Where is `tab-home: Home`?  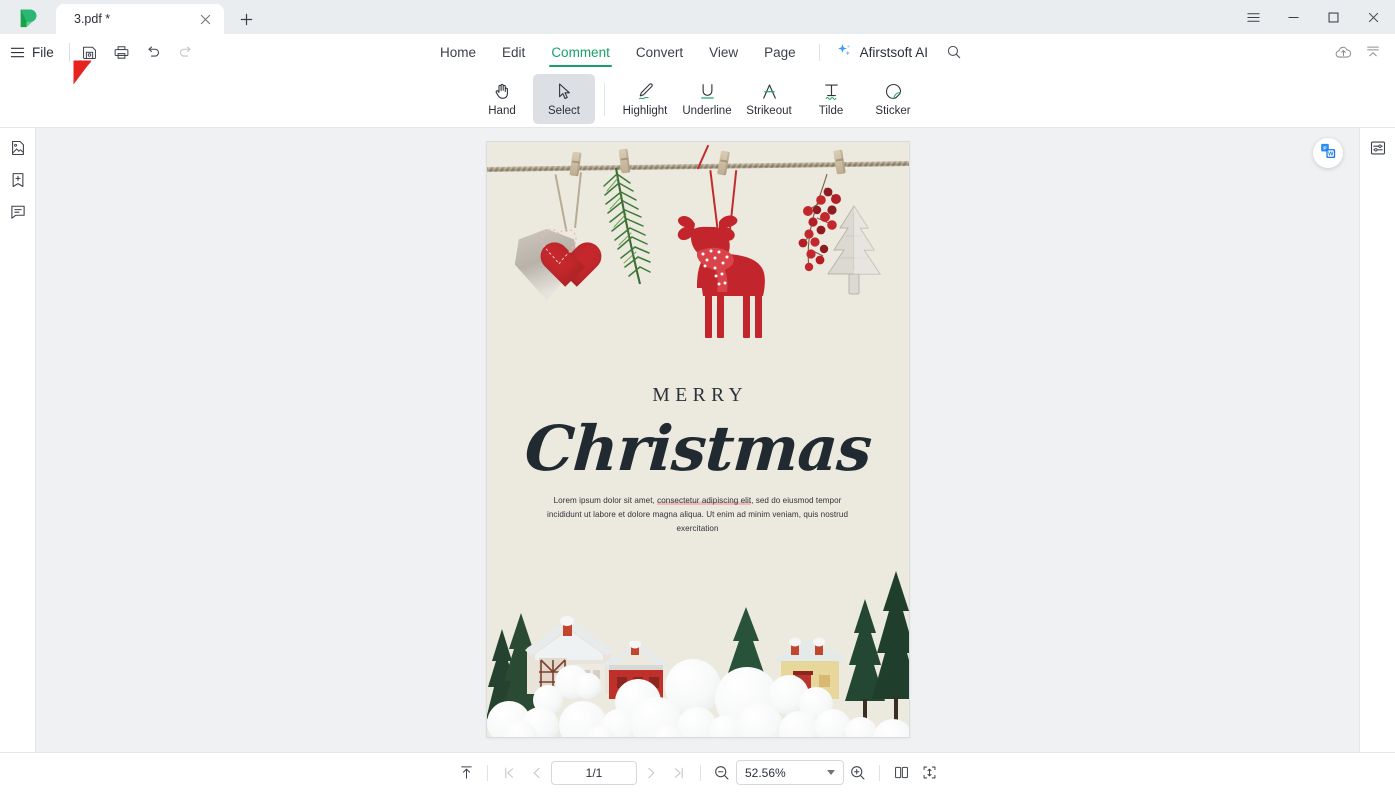 tab-home: Home is located at coordinates (458, 52).